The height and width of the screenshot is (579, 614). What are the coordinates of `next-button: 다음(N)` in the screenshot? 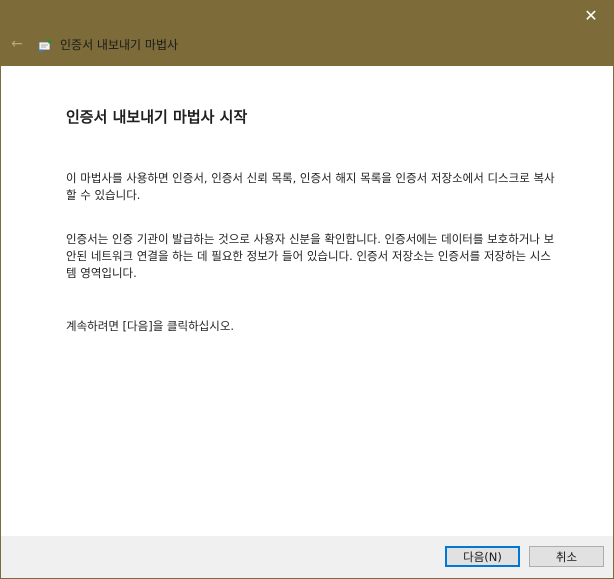 It's located at (482, 556).